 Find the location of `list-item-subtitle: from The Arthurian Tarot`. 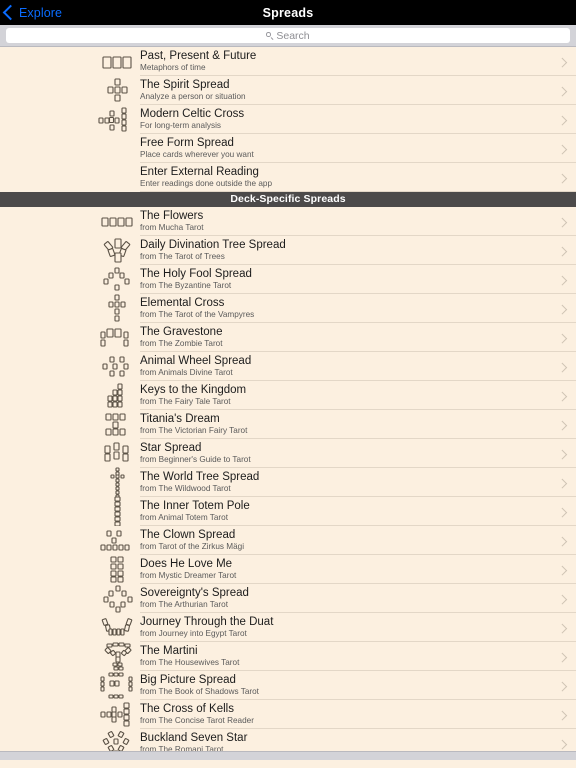

list-item-subtitle: from The Arthurian Tarot is located at coordinates (184, 605).